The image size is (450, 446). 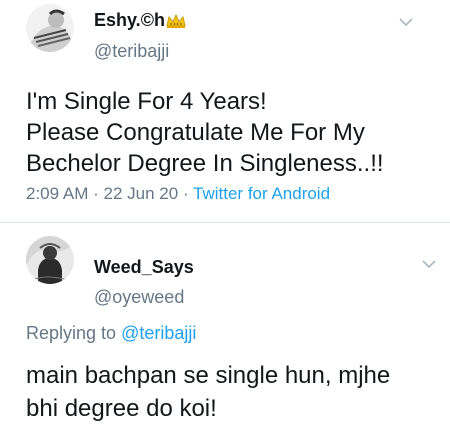 I want to click on tweet-text-line: main bachpan se single hun, mjhe, so click(x=208, y=375).